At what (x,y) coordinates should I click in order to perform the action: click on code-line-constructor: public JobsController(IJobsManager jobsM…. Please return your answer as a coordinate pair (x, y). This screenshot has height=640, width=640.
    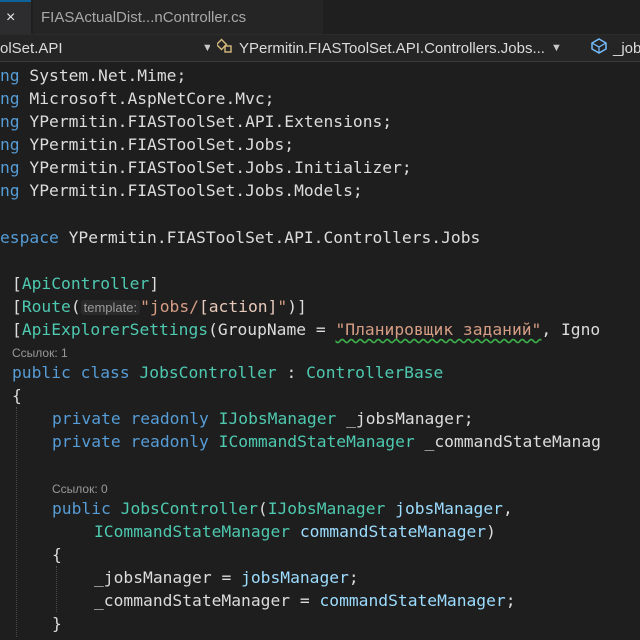
    Looking at the image, I should click on (282, 508).